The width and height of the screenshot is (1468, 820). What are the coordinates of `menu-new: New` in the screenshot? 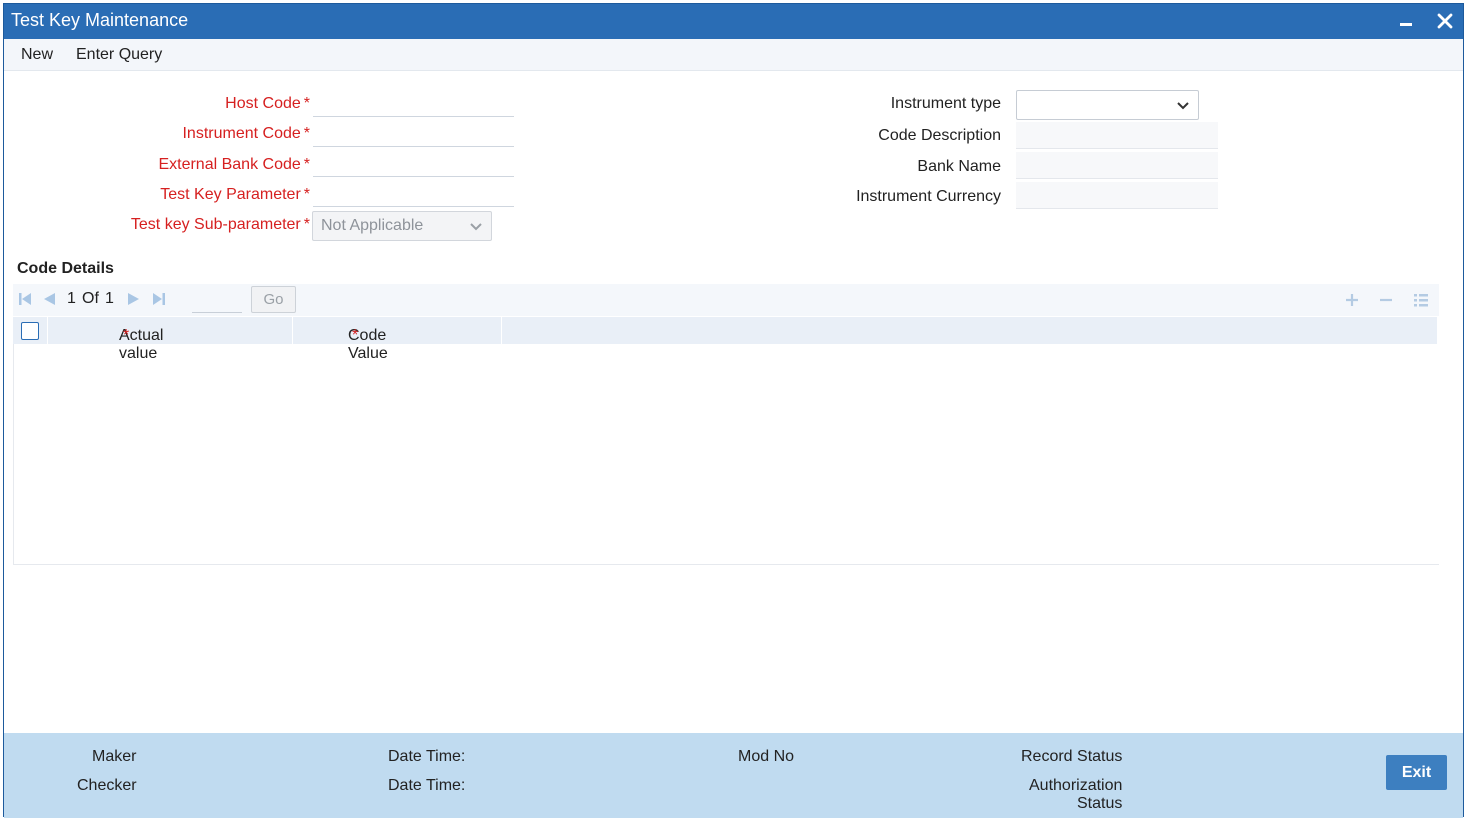 It's located at (37, 55).